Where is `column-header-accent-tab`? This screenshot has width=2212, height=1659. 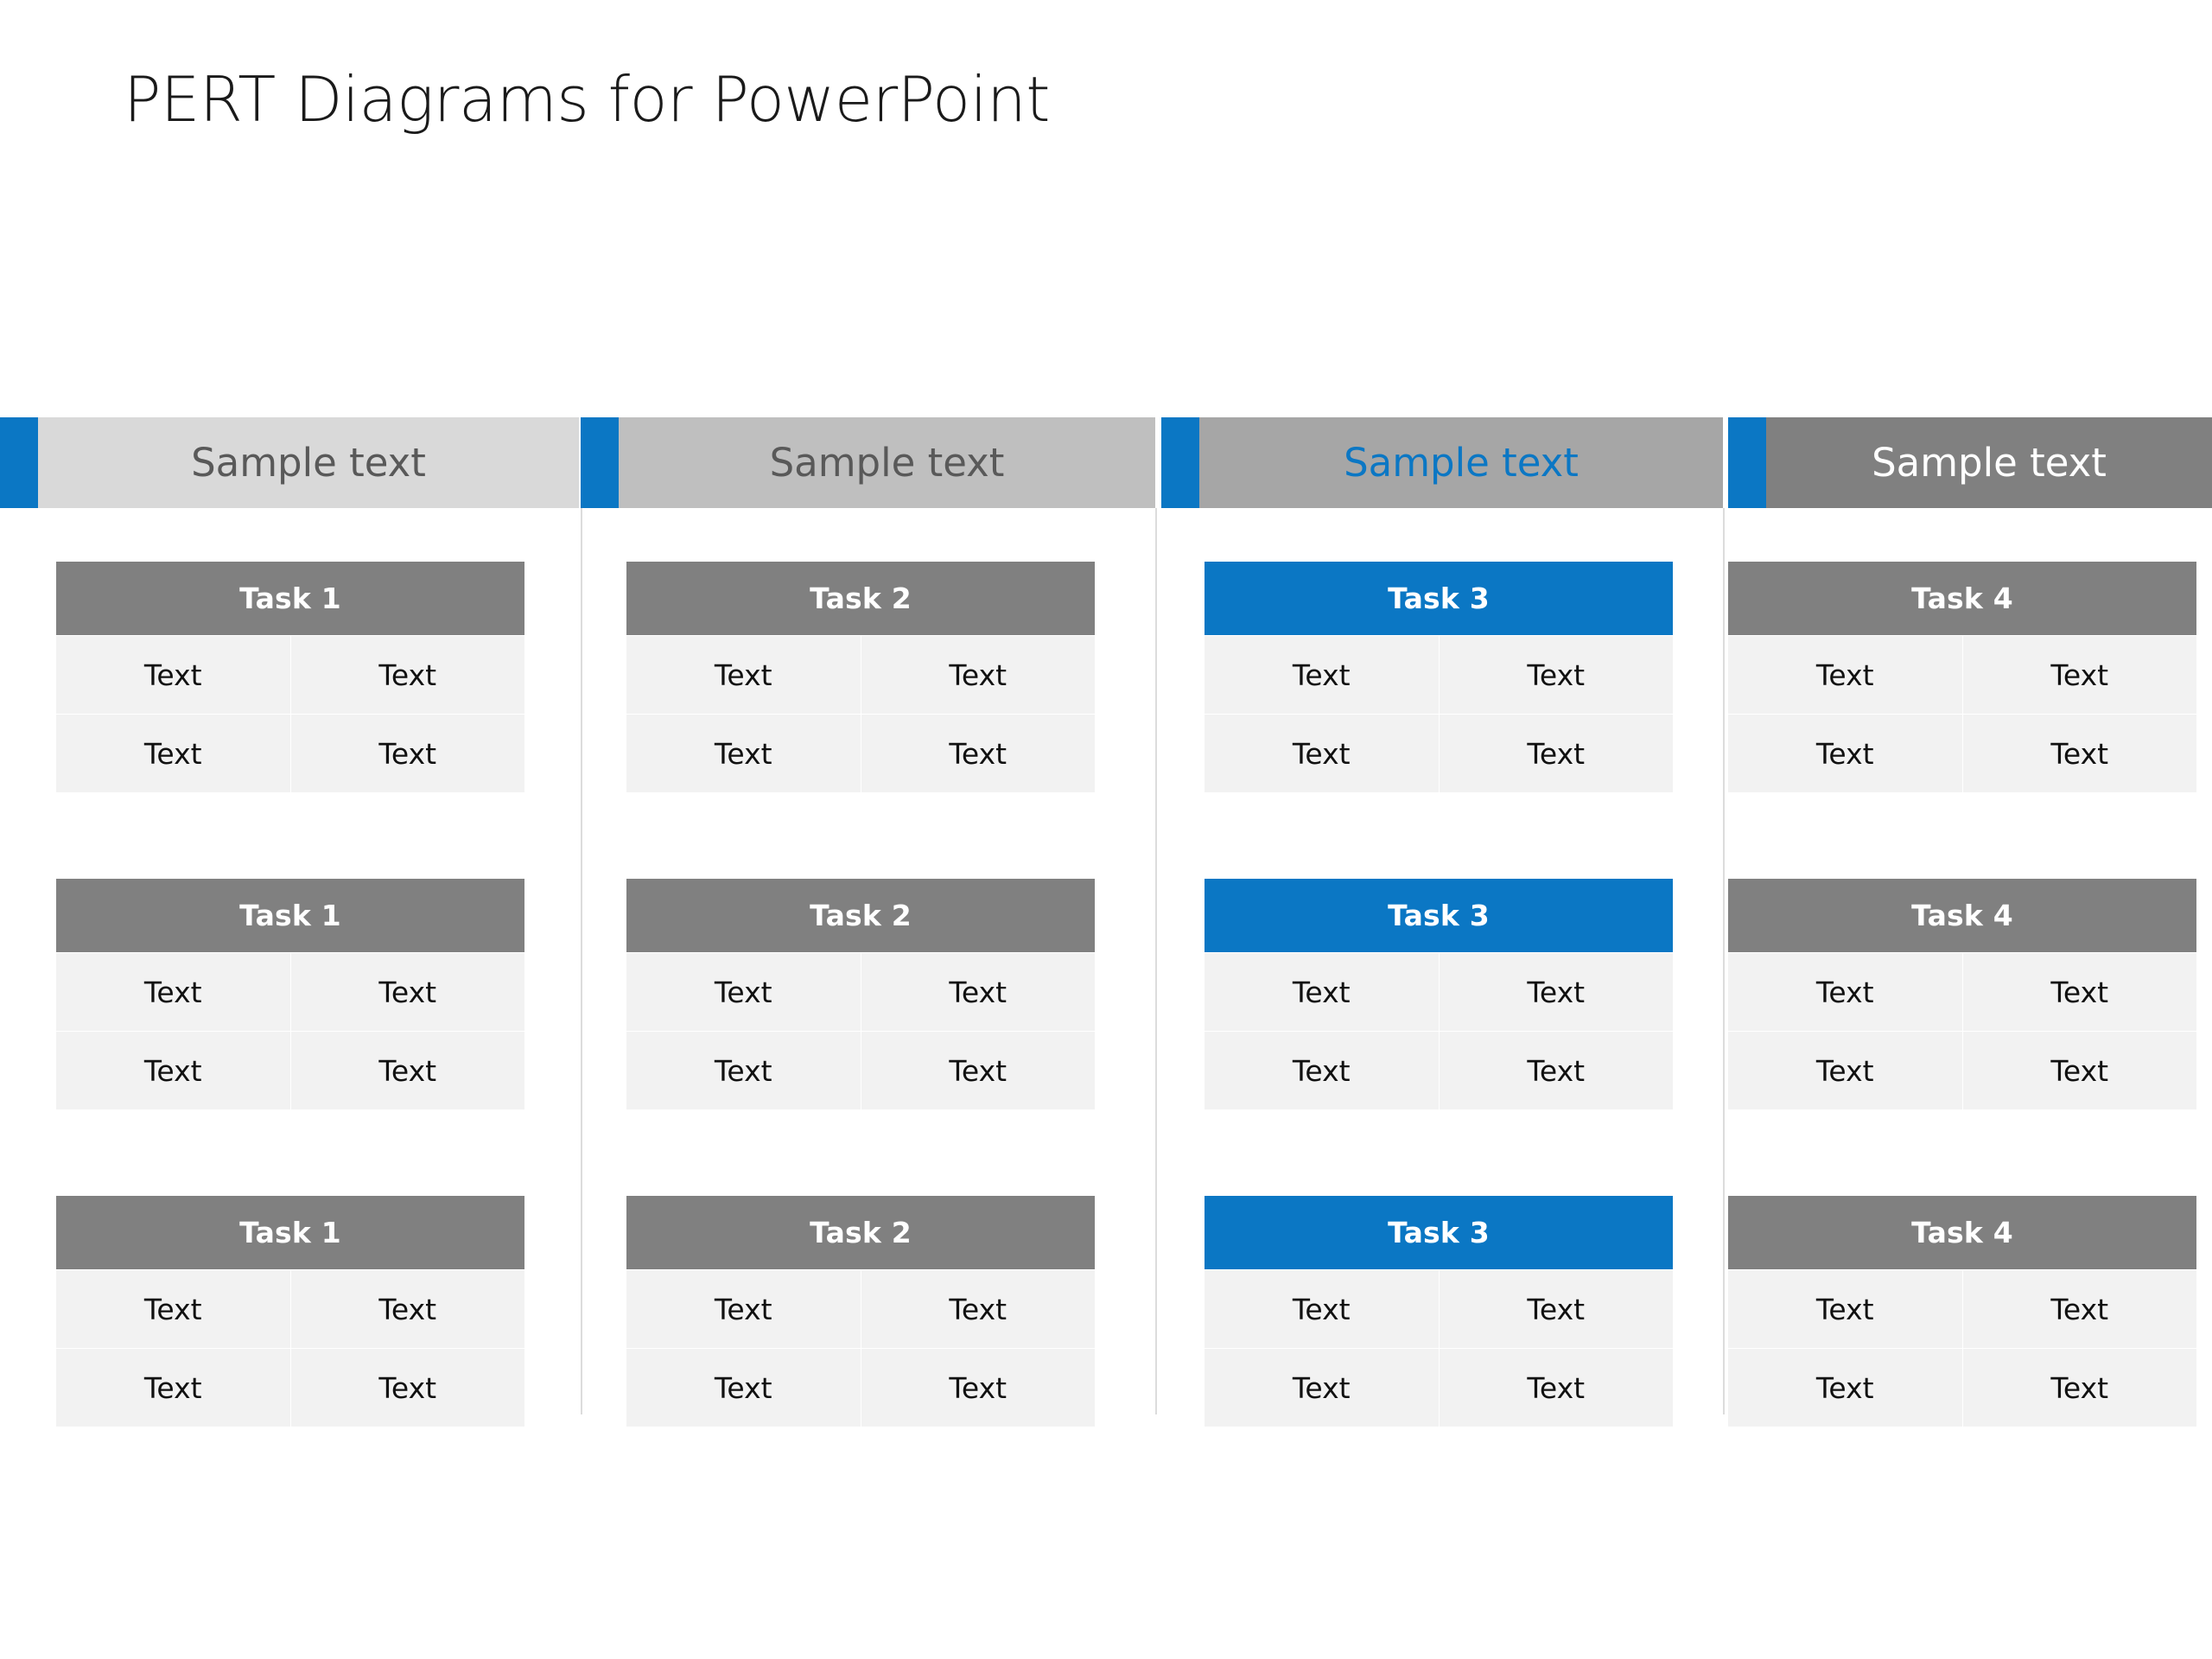 column-header-accent-tab is located at coordinates (1180, 462).